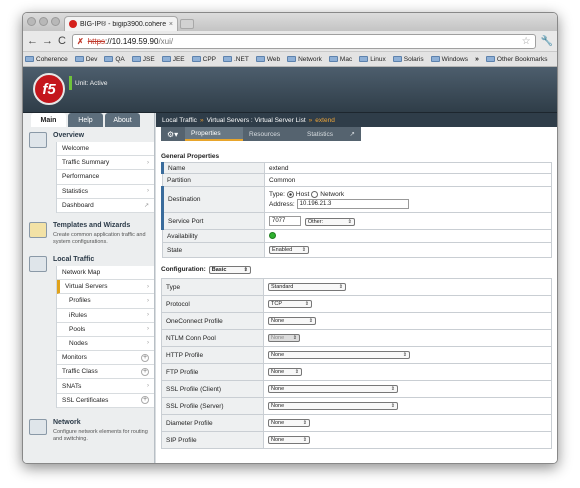 Image resolution: width=580 pixels, height=488 pixels. I want to click on new-tab-button, so click(187, 24).